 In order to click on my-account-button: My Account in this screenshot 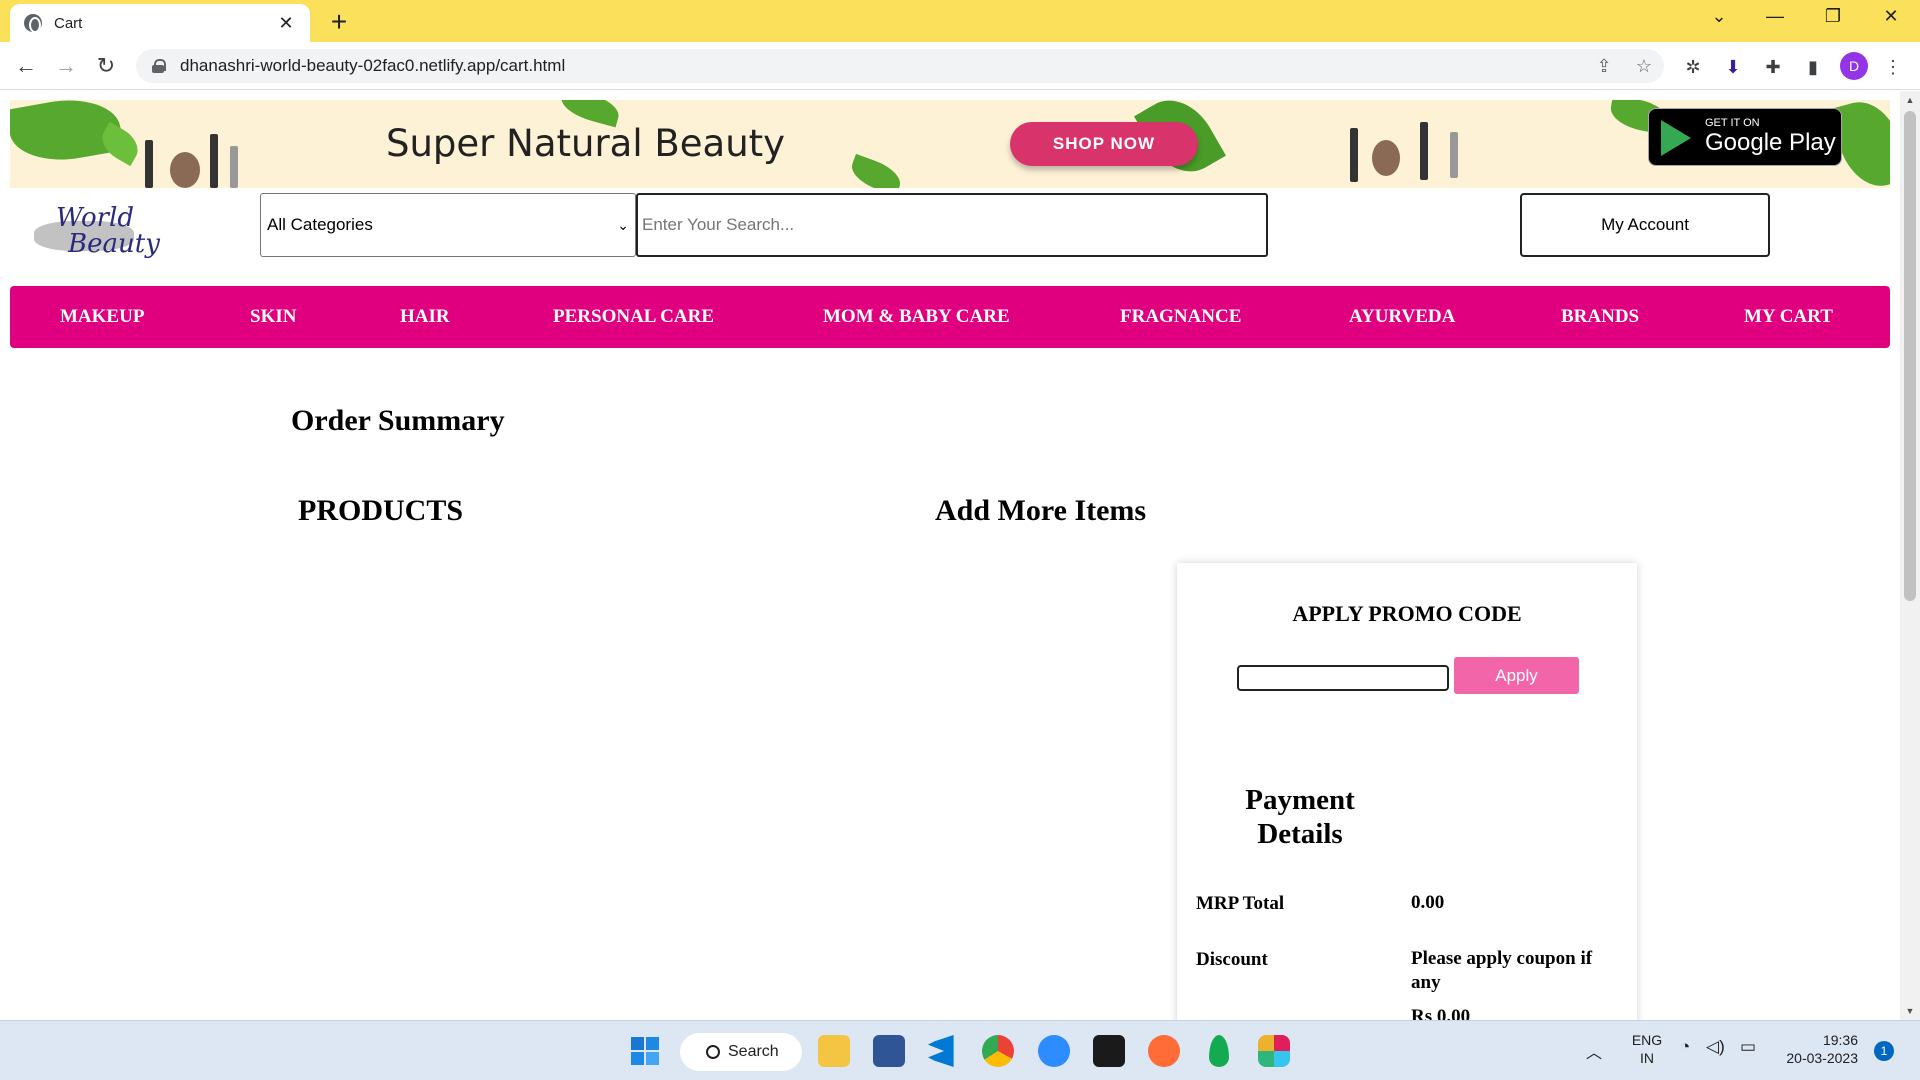, I will do `click(1645, 225)`.